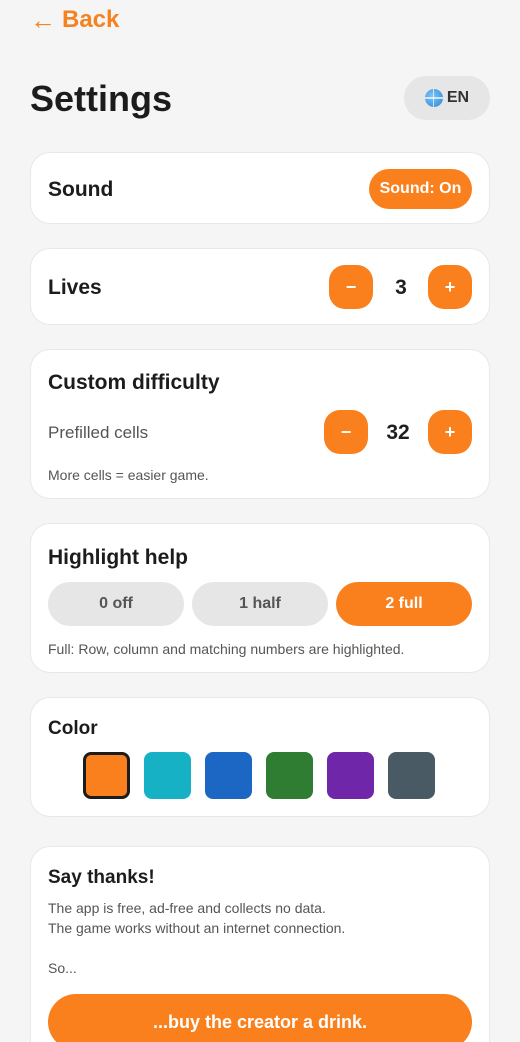 Image resolution: width=520 pixels, height=1042 pixels. What do you see at coordinates (260, 286) in the screenshot?
I see `lives-card: Lives − 3 +` at bounding box center [260, 286].